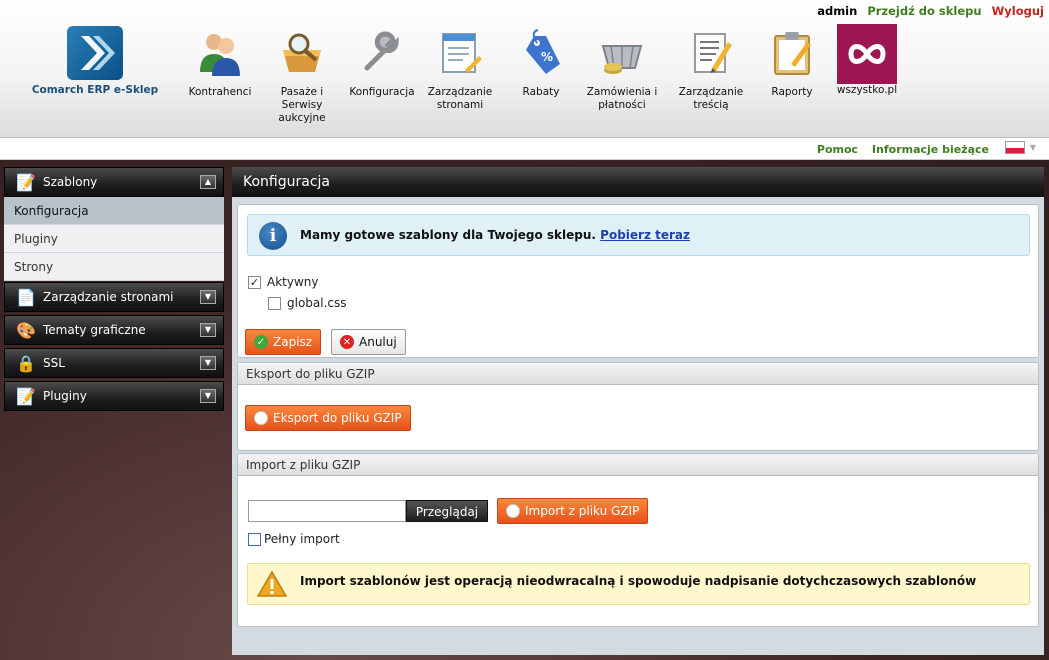 The height and width of the screenshot is (660, 1049). I want to click on import-box-title: Import z pliku GZIP, so click(638, 465).